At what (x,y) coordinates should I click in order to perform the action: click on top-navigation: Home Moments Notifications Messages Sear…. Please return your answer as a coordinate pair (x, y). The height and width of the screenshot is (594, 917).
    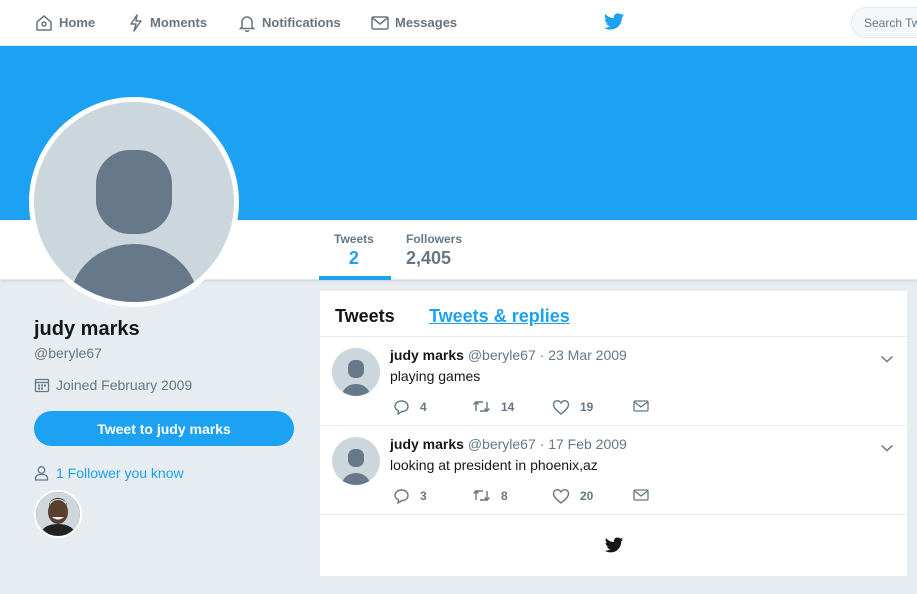
    Looking at the image, I should click on (458, 23).